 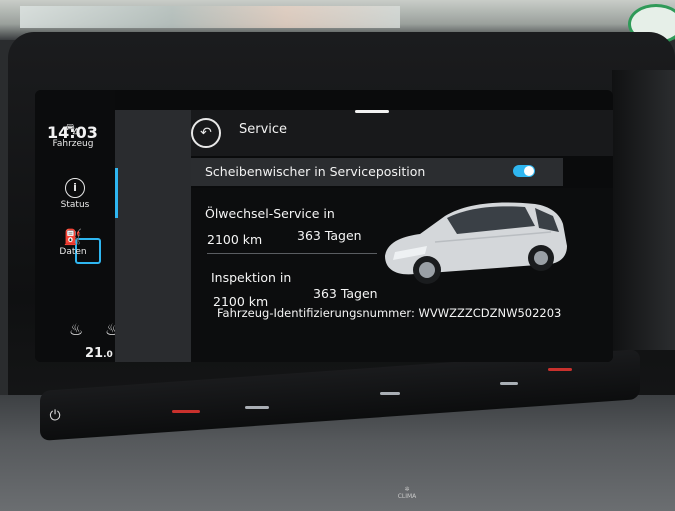 I want to click on seat-heating-left-icon: ♨, so click(x=76, y=329).